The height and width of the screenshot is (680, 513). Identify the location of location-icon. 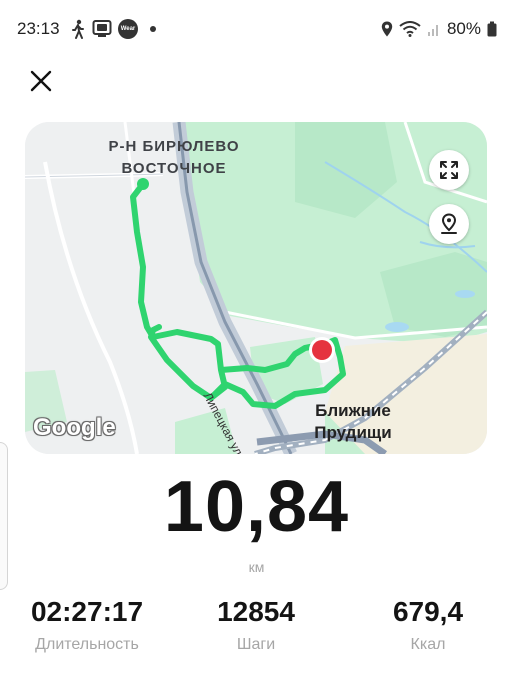
(387, 29).